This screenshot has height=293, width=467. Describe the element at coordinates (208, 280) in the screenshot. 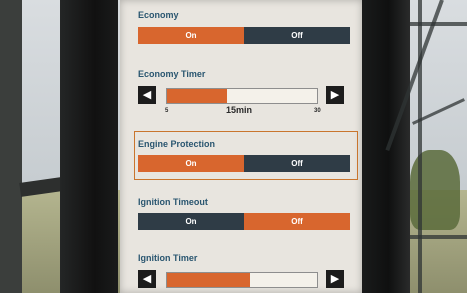

I see `ignition-timer-fill` at that location.